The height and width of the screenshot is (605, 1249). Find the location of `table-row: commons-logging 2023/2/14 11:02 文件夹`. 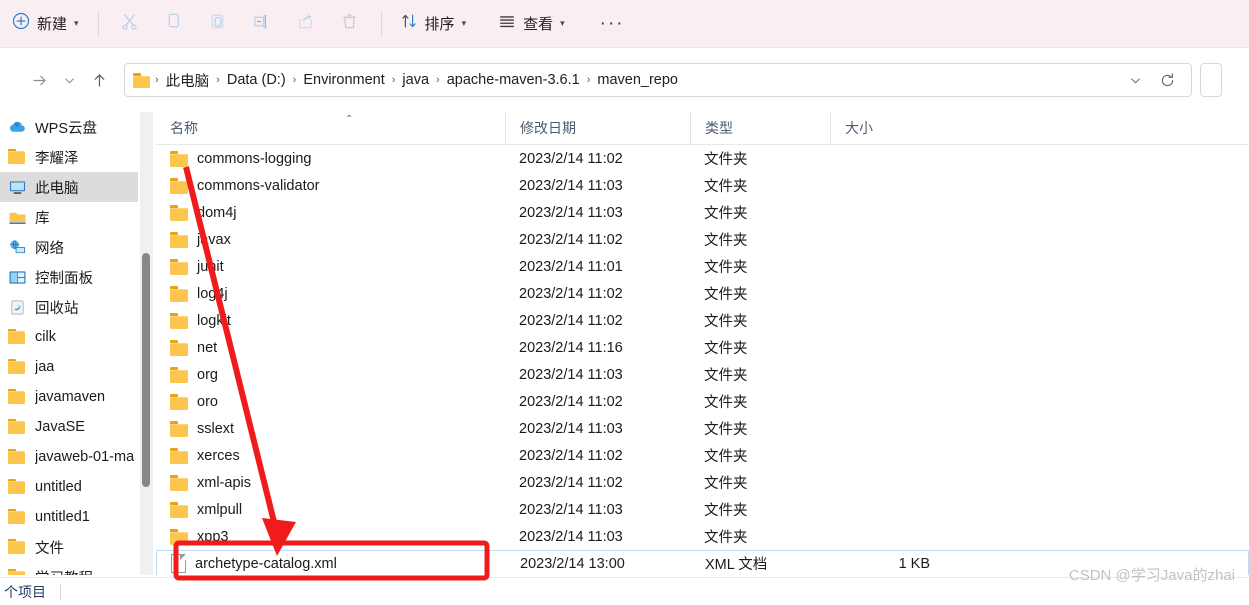

table-row: commons-logging 2023/2/14 11:02 文件夹 is located at coordinates (702, 158).